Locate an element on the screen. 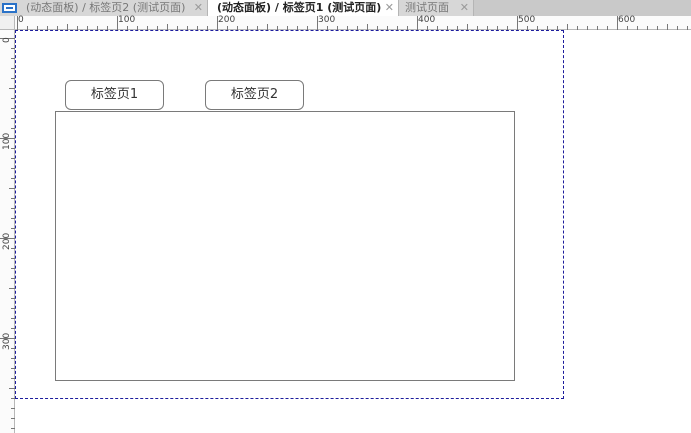 Image resolution: width=691 pixels, height=433 pixels. ruler-corner is located at coordinates (7, 23).